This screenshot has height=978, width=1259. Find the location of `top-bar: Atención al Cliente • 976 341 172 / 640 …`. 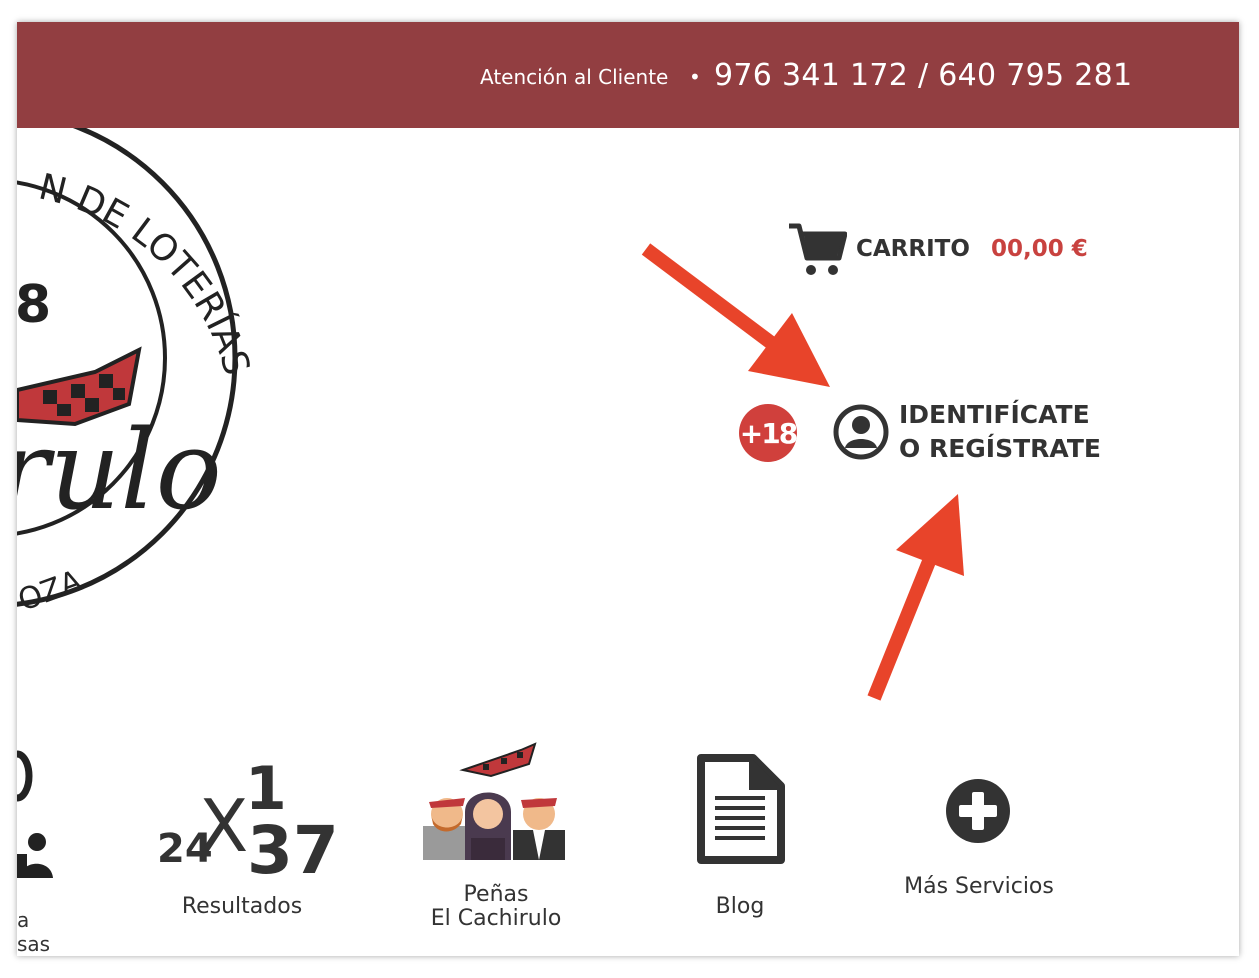

top-bar: Atención al Cliente • 976 341 172 / 640 … is located at coordinates (628, 75).